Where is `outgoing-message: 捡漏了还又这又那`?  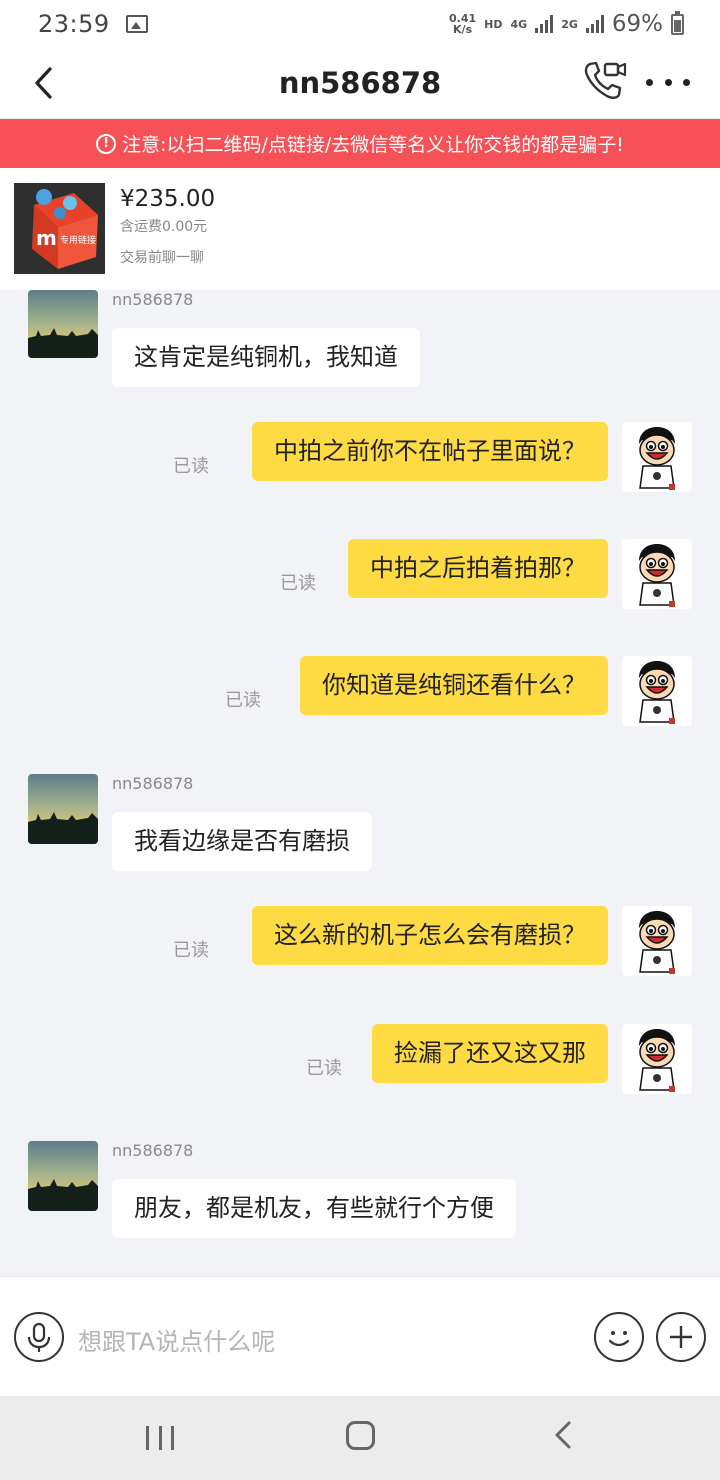
outgoing-message: 捡漏了还又这又那 is located at coordinates (490, 1053).